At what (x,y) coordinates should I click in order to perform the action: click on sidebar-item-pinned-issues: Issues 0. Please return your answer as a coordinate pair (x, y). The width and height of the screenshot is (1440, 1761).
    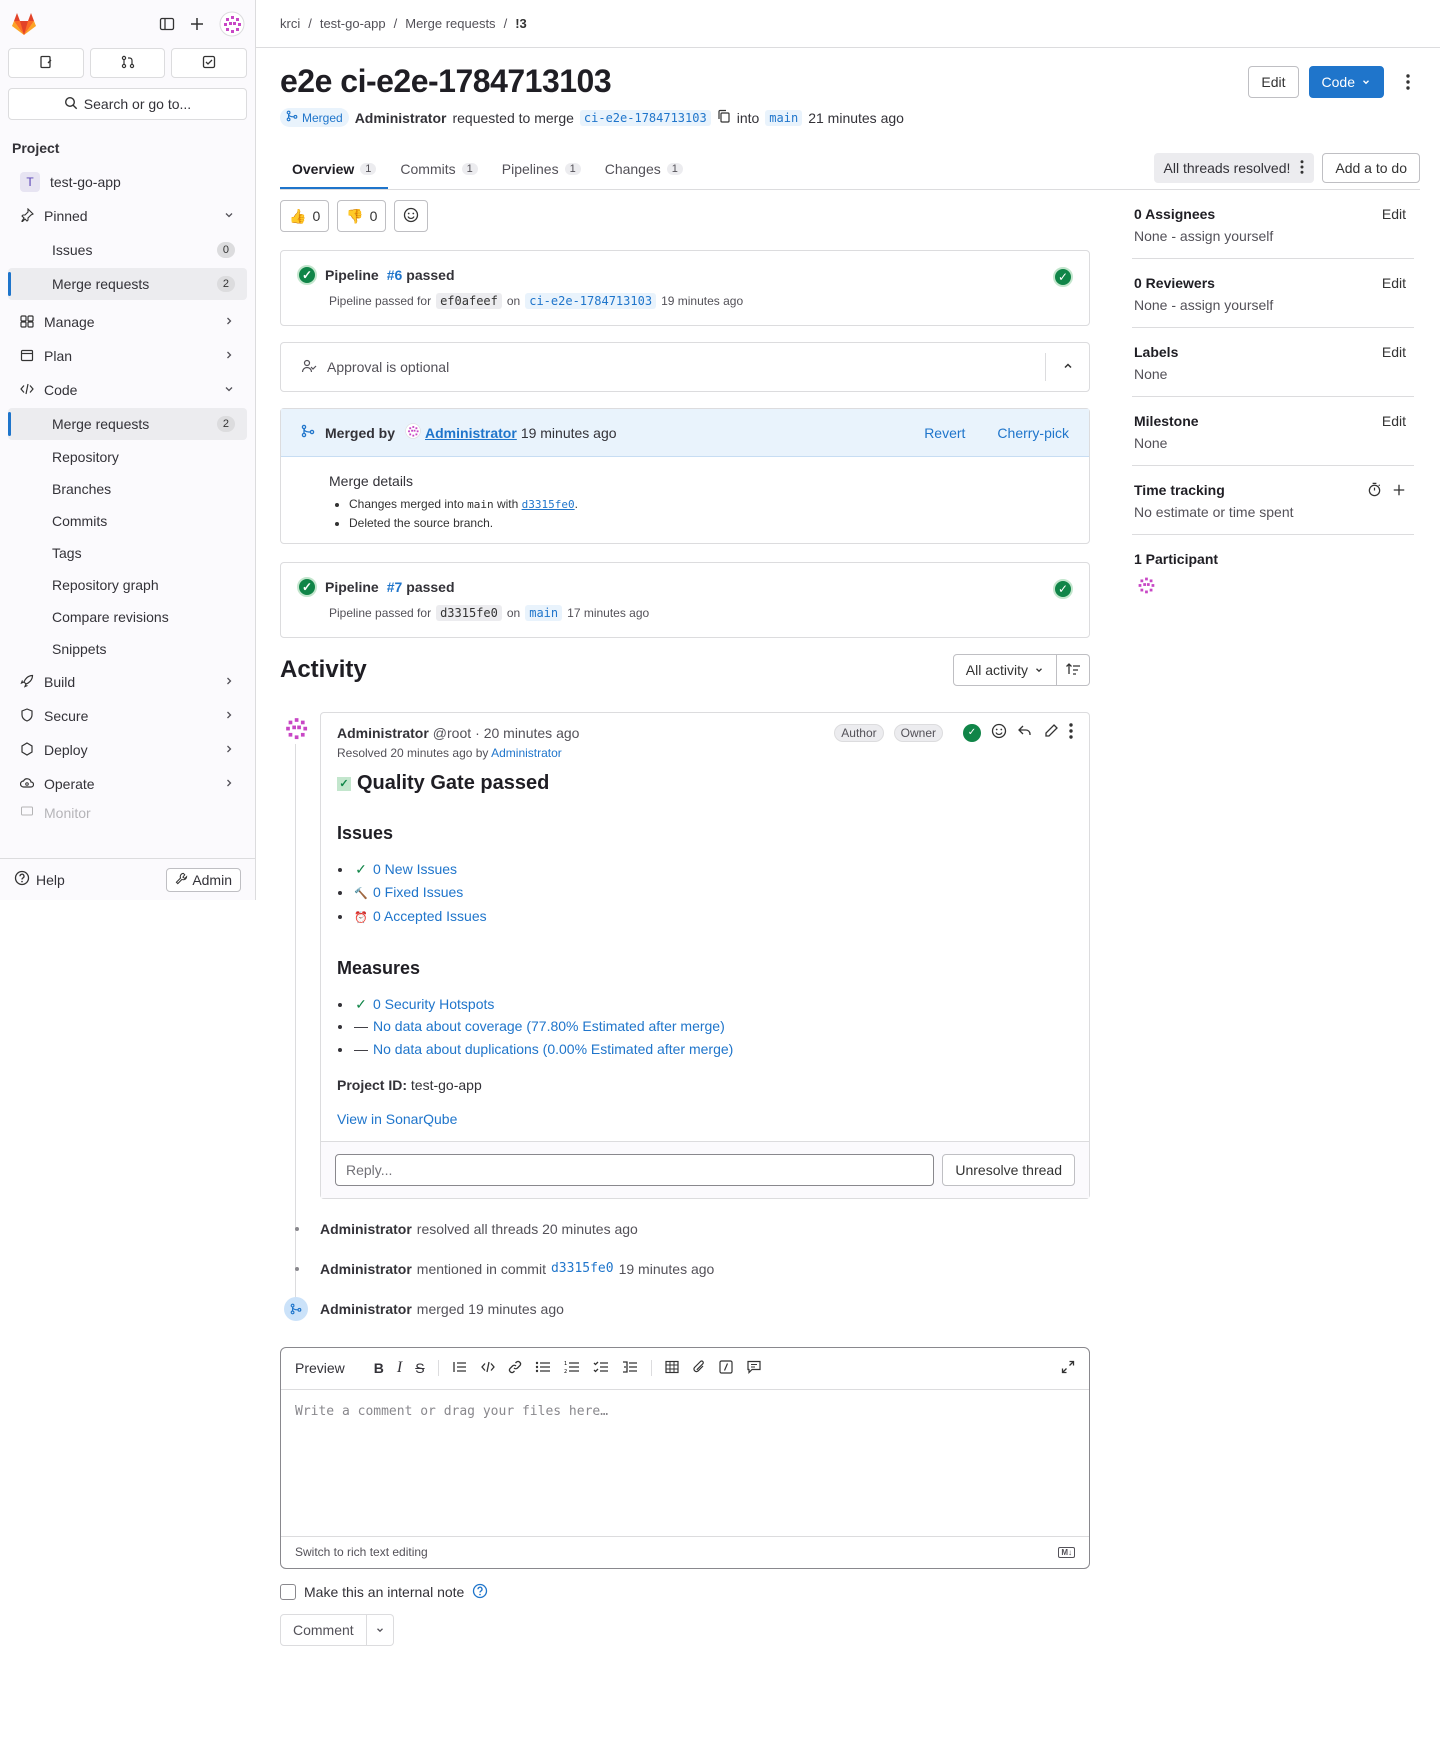
    Looking at the image, I should click on (127, 250).